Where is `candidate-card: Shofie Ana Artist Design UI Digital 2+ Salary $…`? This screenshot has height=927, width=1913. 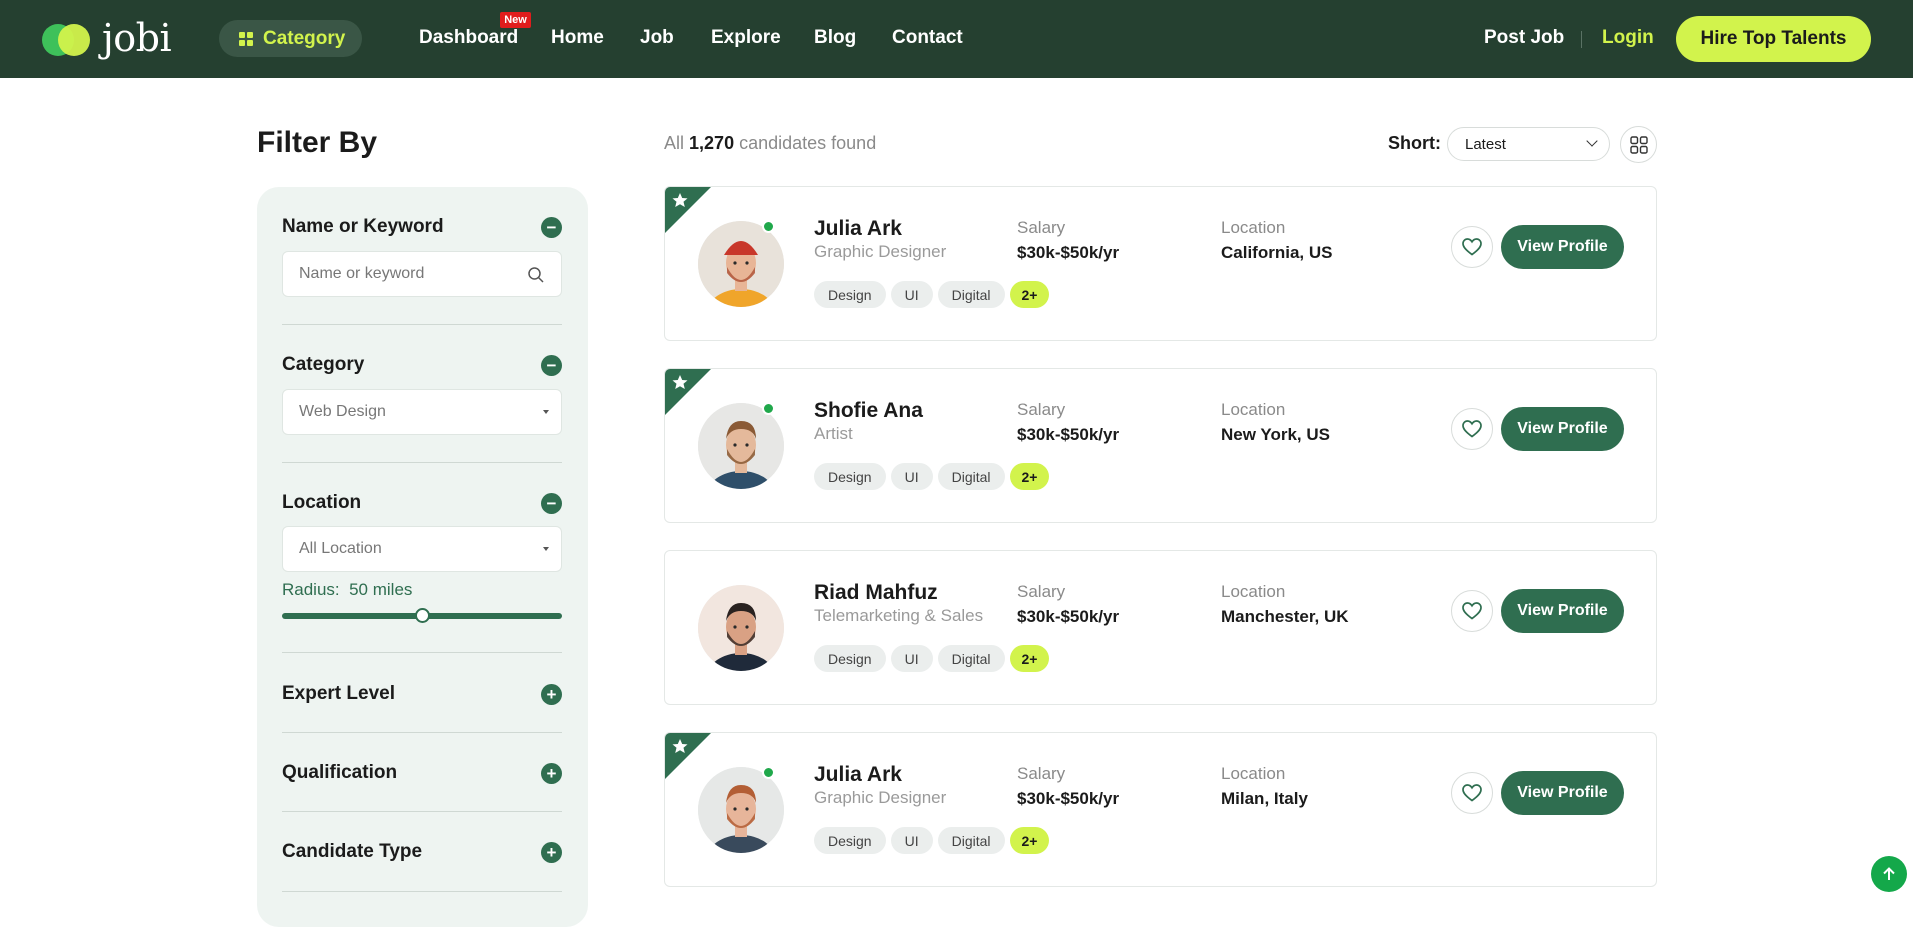 candidate-card: Shofie Ana Artist Design UI Digital 2+ Salary $… is located at coordinates (1160, 445).